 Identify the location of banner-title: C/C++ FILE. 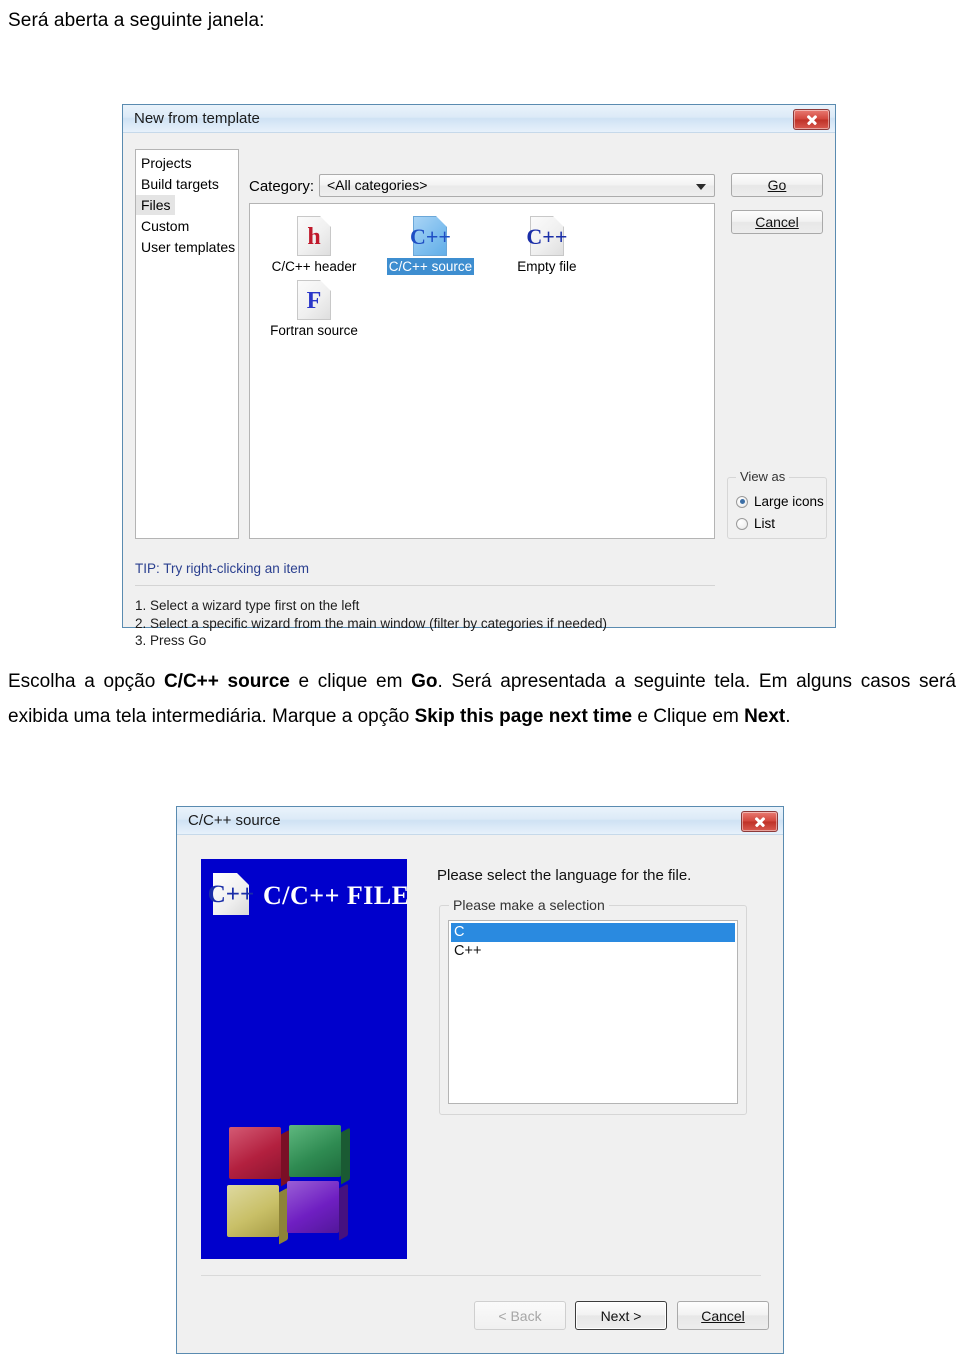
(335, 895).